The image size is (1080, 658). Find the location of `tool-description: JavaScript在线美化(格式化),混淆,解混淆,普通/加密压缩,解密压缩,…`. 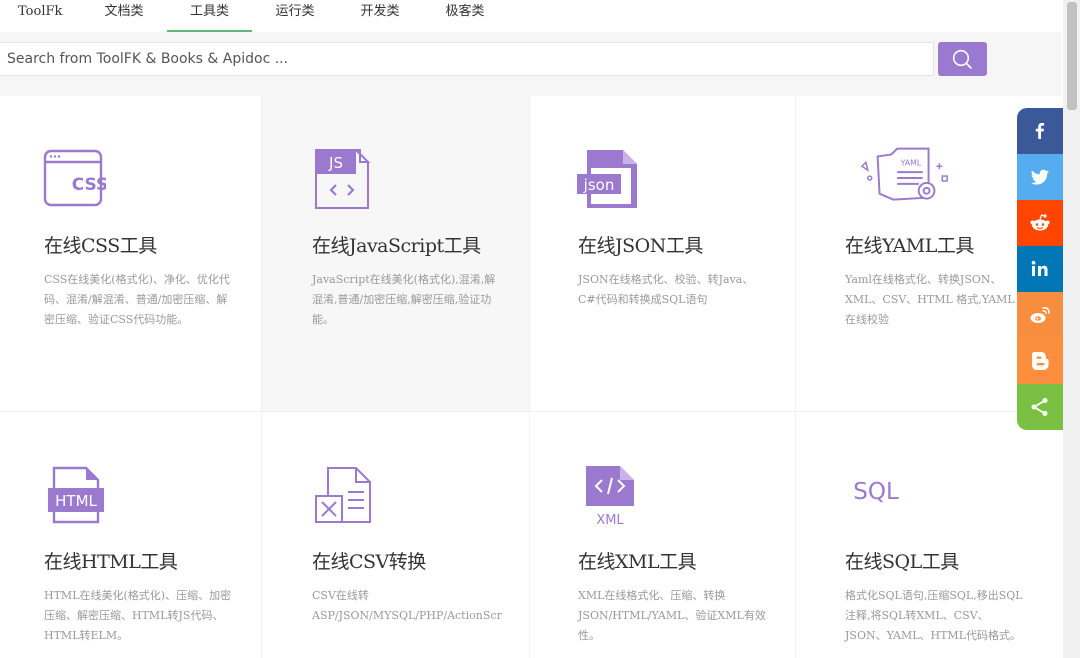

tool-description: JavaScript在线美化(格式化),混淆,解混淆,普通/加密压缩,解密压缩,… is located at coordinates (404, 299).